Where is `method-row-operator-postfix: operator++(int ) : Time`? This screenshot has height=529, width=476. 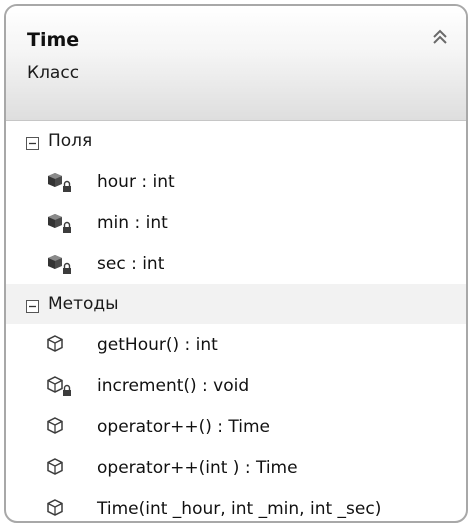
method-row-operator-postfix: operator++(int ) : Time is located at coordinates (236, 467).